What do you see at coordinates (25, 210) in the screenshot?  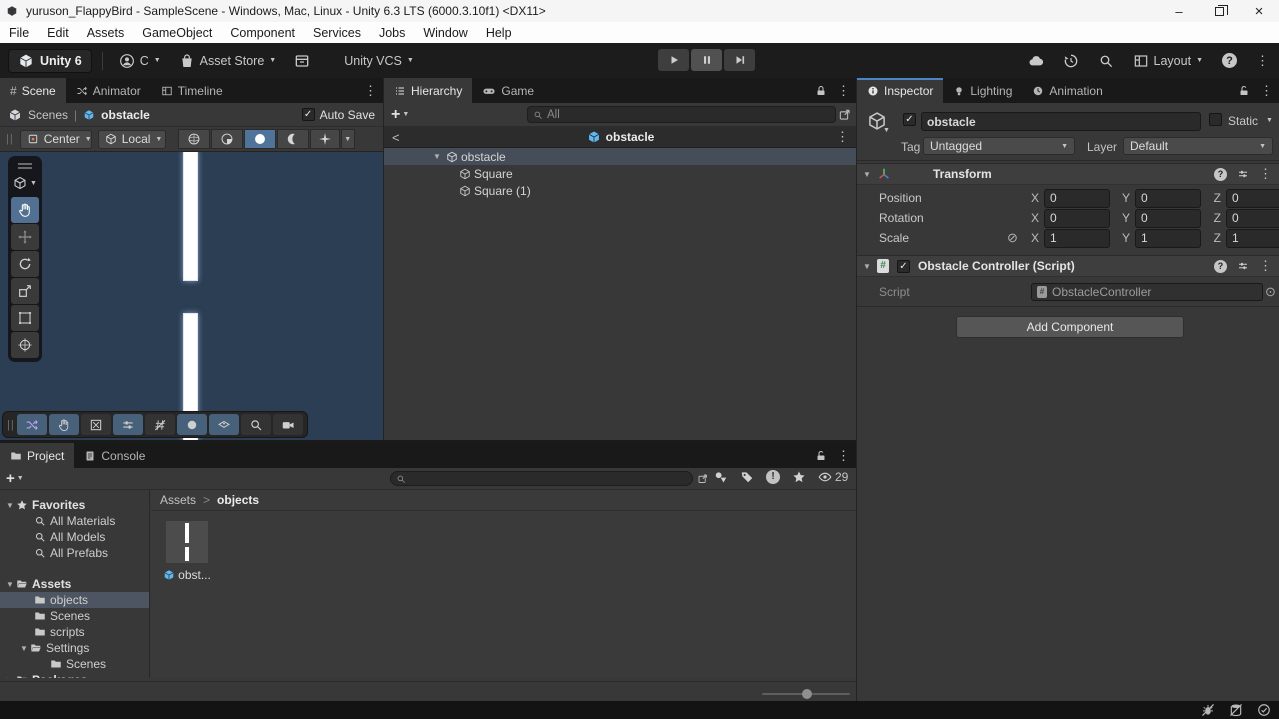 I see `view-tool-button` at bounding box center [25, 210].